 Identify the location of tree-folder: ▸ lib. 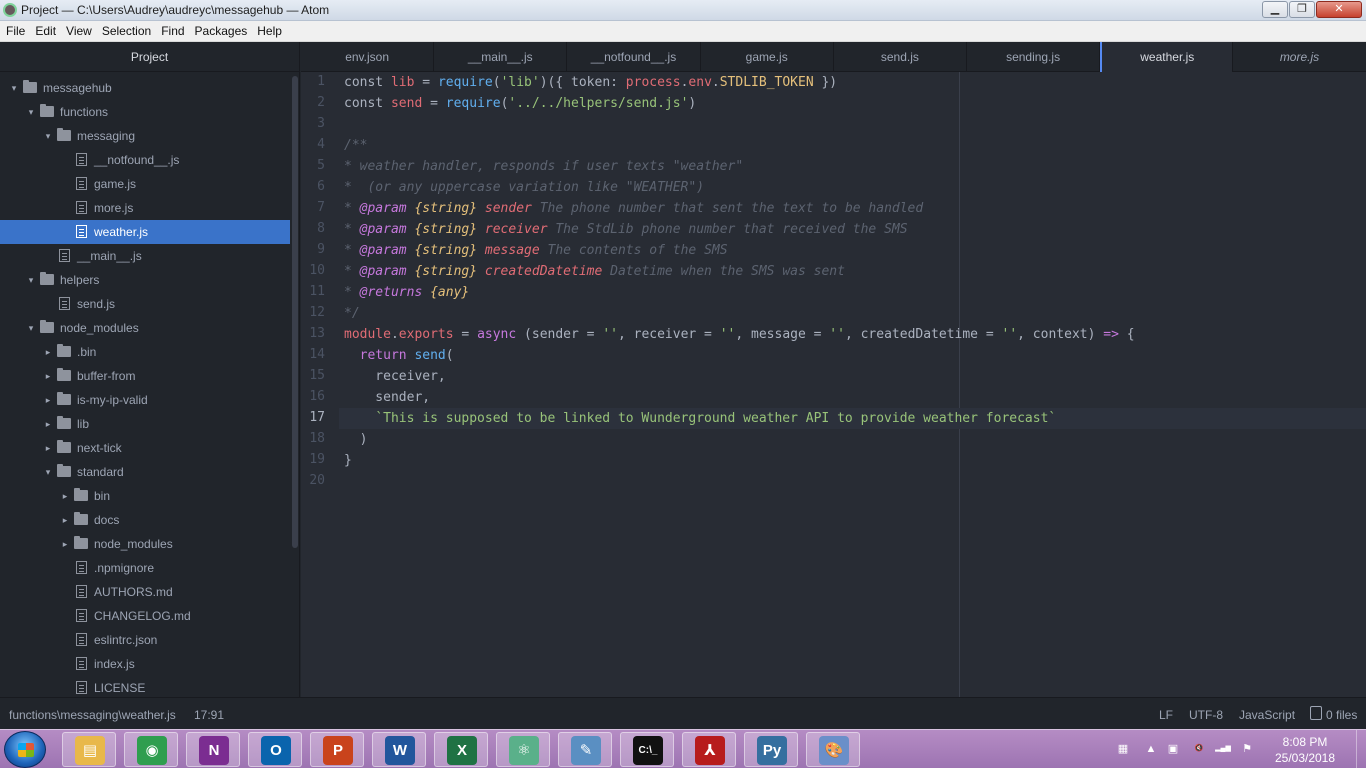
(145, 424).